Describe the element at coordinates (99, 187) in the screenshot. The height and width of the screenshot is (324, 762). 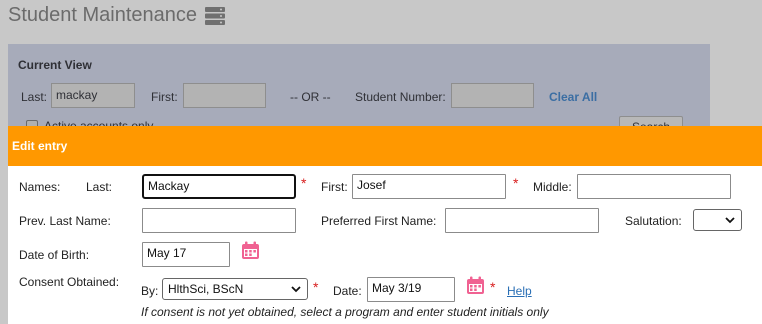
I see `last-name-label: Last:` at that location.